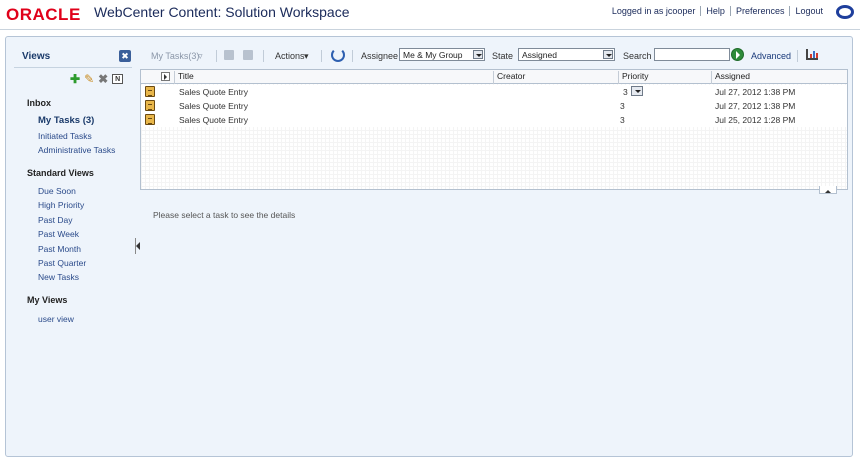  I want to click on help-link: Help, so click(715, 11).